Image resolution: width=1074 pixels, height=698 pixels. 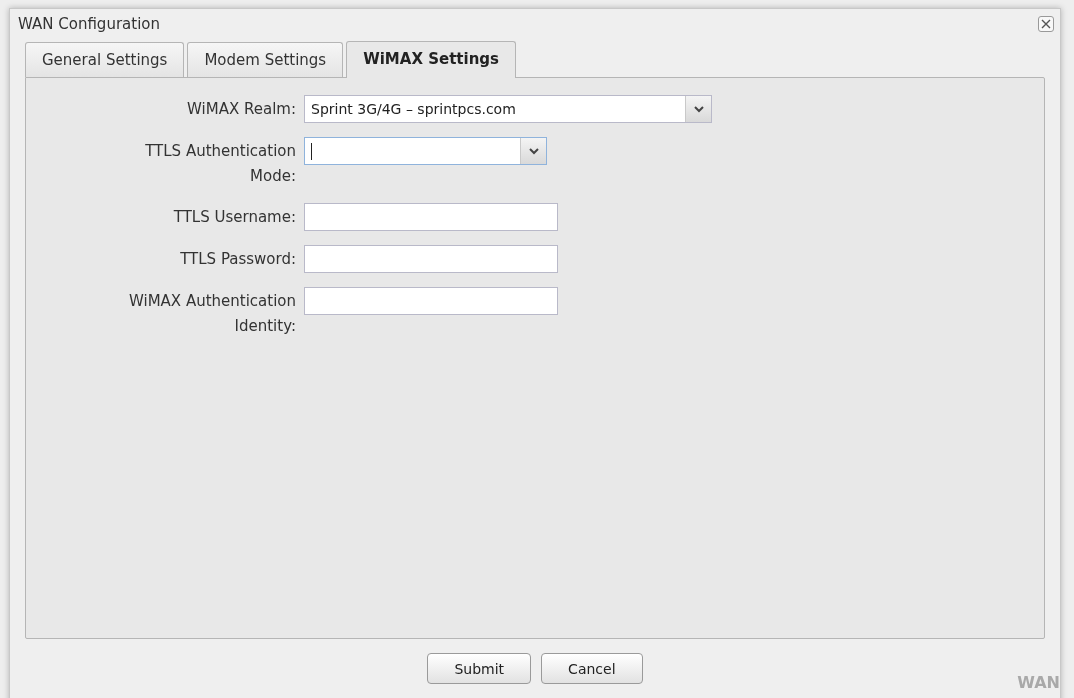 I want to click on tab: Modem Settings, so click(x=265, y=59).